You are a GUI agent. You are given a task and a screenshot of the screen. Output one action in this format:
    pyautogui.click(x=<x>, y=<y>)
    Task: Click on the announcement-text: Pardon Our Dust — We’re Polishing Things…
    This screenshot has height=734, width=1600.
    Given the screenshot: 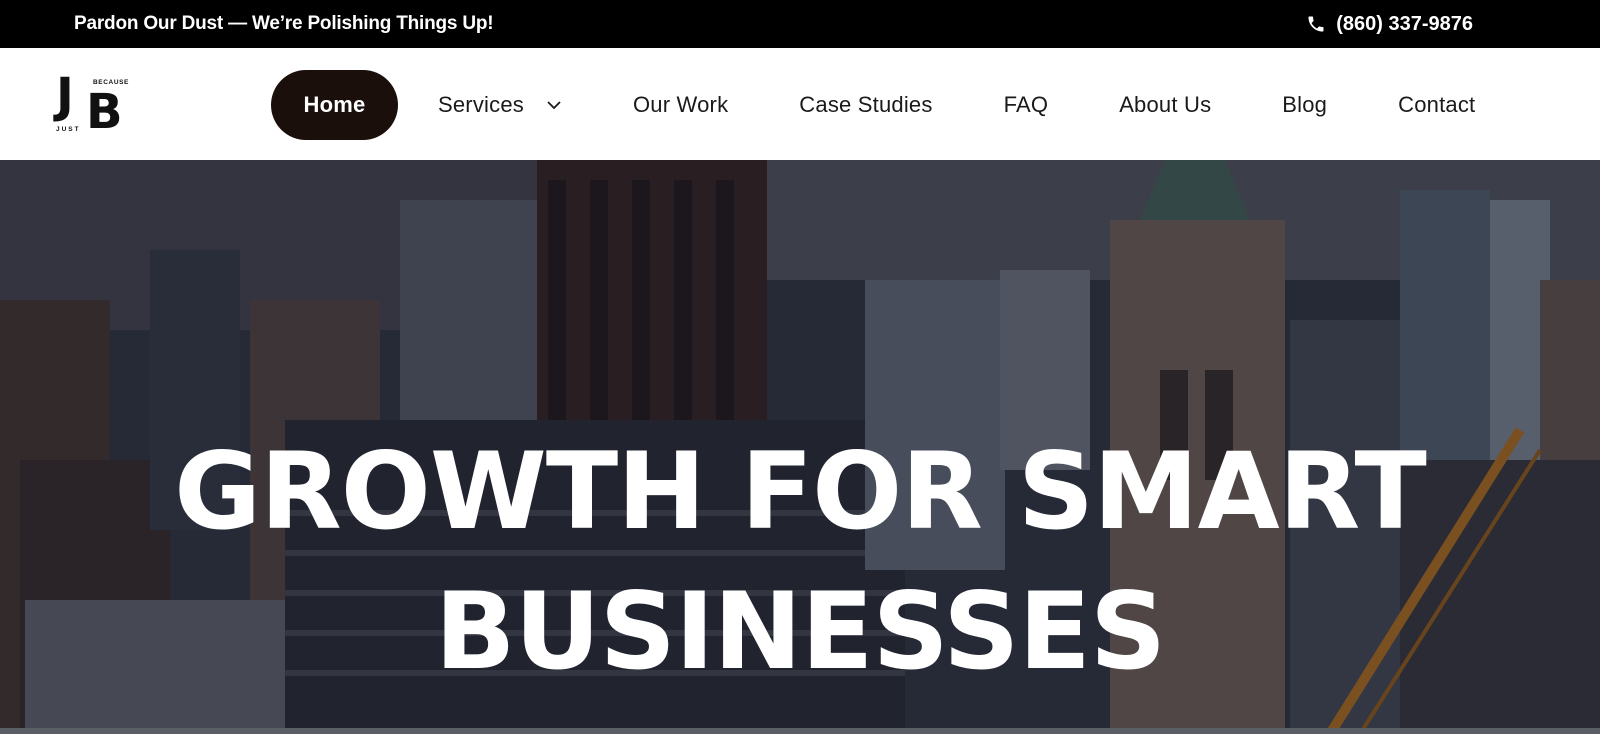 What is the action you would take?
    pyautogui.click(x=284, y=23)
    